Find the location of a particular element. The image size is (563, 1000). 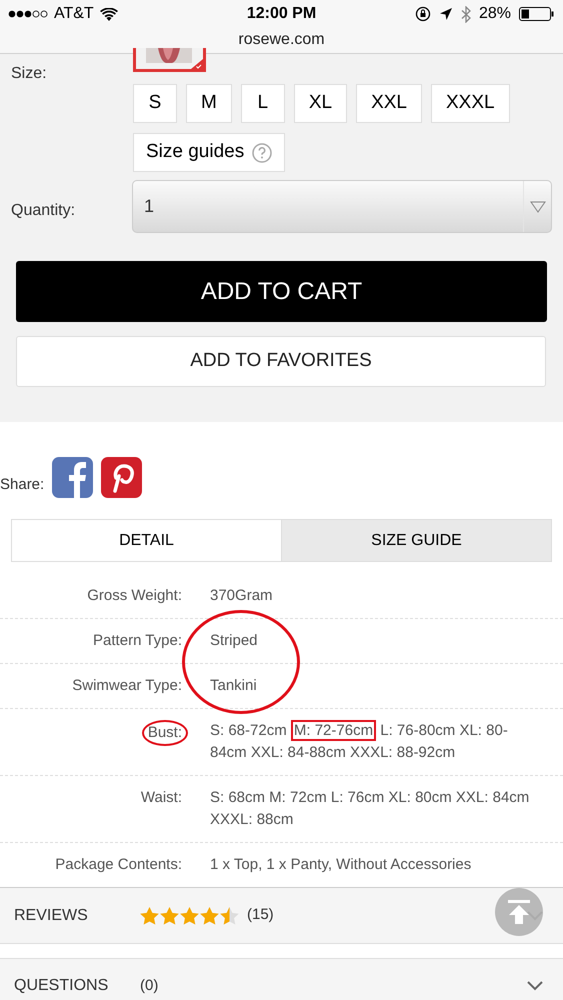

size-option: XL is located at coordinates (321, 103).